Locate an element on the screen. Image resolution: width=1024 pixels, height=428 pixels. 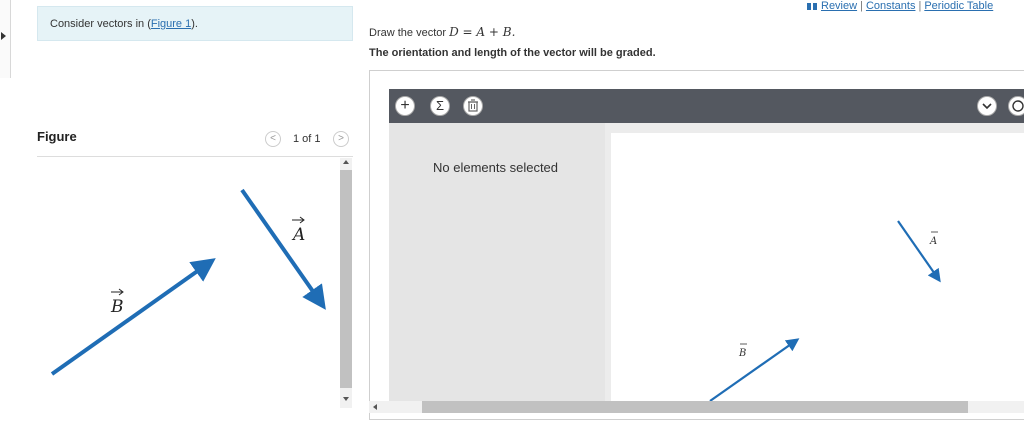
figure-scrollbar-thumb is located at coordinates (346, 279).